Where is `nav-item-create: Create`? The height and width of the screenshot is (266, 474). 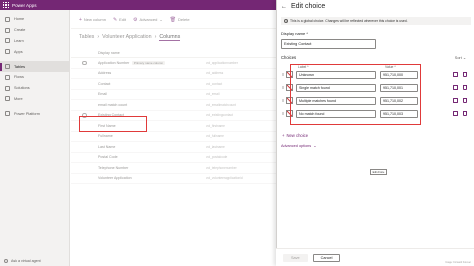
nav-item-create: Create is located at coordinates (34, 30).